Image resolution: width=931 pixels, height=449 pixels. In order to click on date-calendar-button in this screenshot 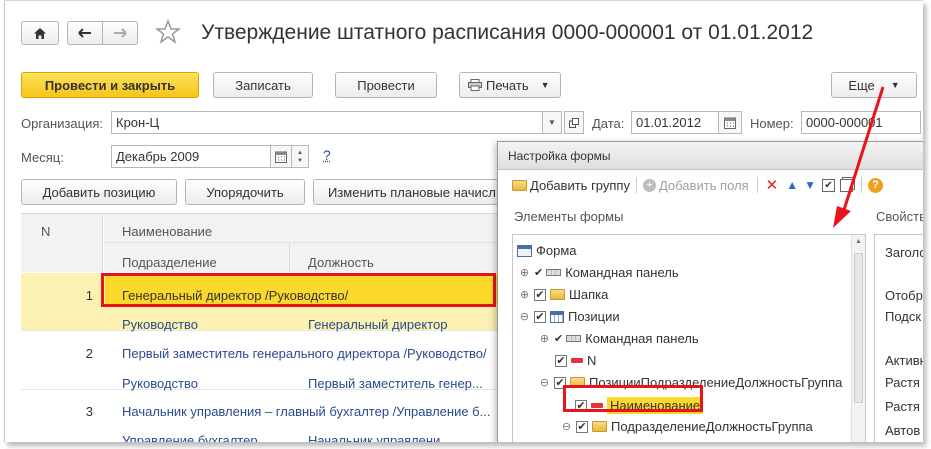, I will do `click(730, 122)`.